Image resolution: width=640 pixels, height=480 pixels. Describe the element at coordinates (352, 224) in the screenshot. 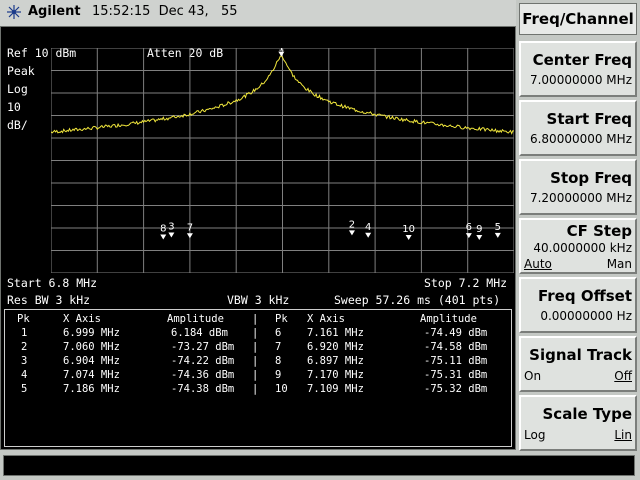

I see `peak-marker-label: 2` at that location.